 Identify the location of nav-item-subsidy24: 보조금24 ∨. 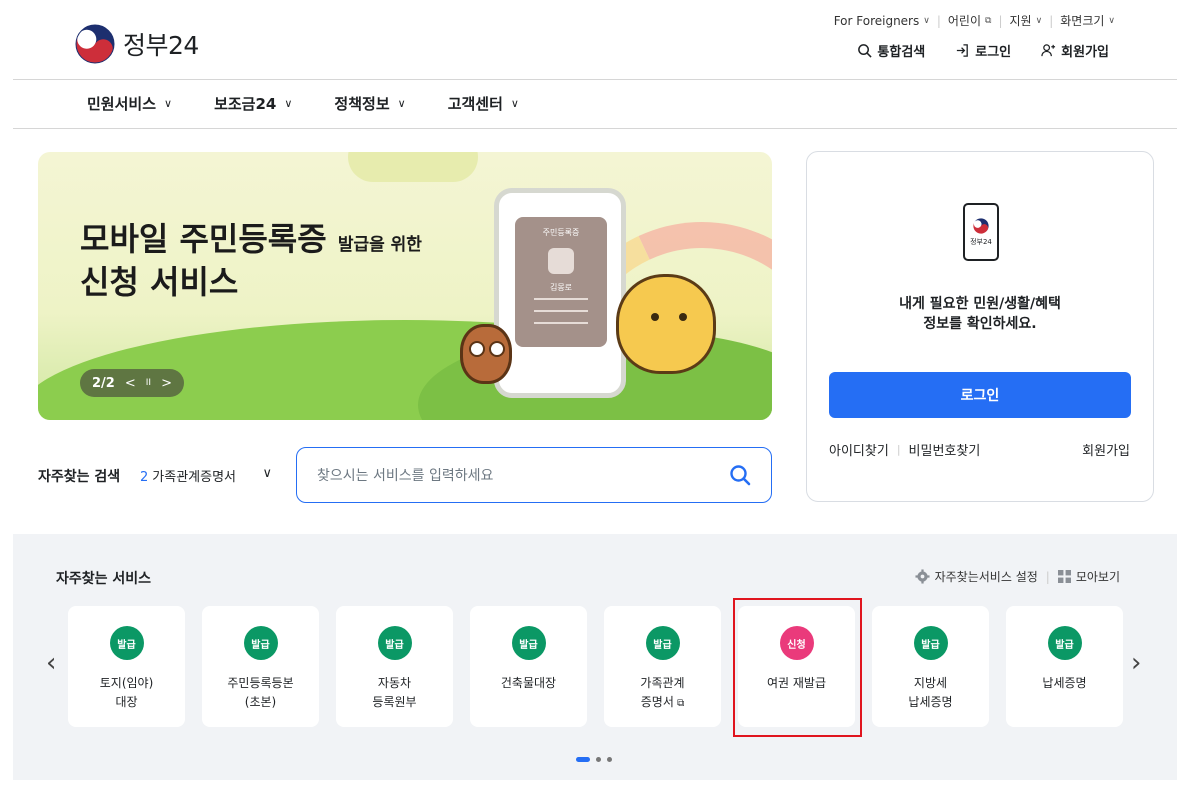
(253, 103).